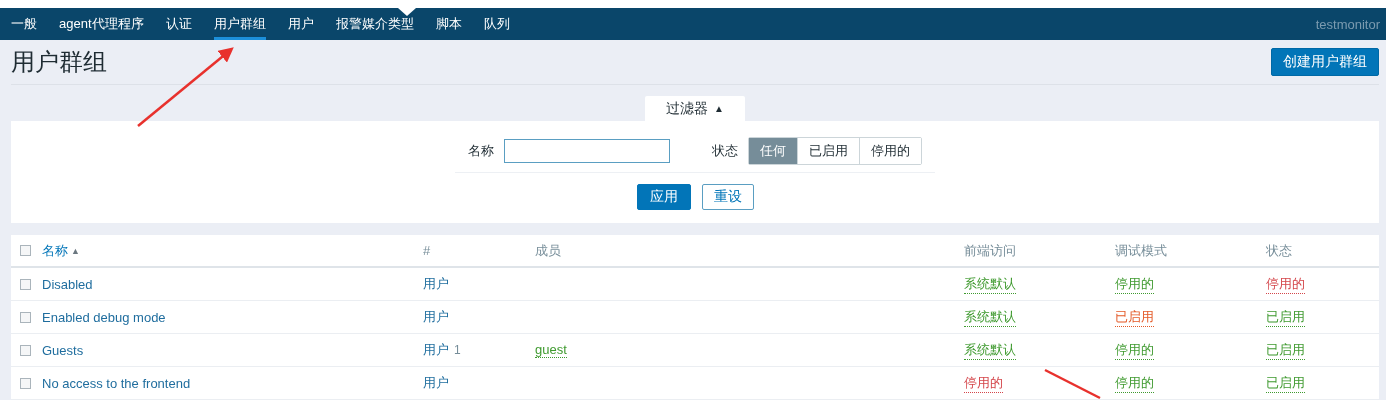 The height and width of the screenshot is (400, 1386). What do you see at coordinates (427, 250) in the screenshot?
I see `column-header: #` at bounding box center [427, 250].